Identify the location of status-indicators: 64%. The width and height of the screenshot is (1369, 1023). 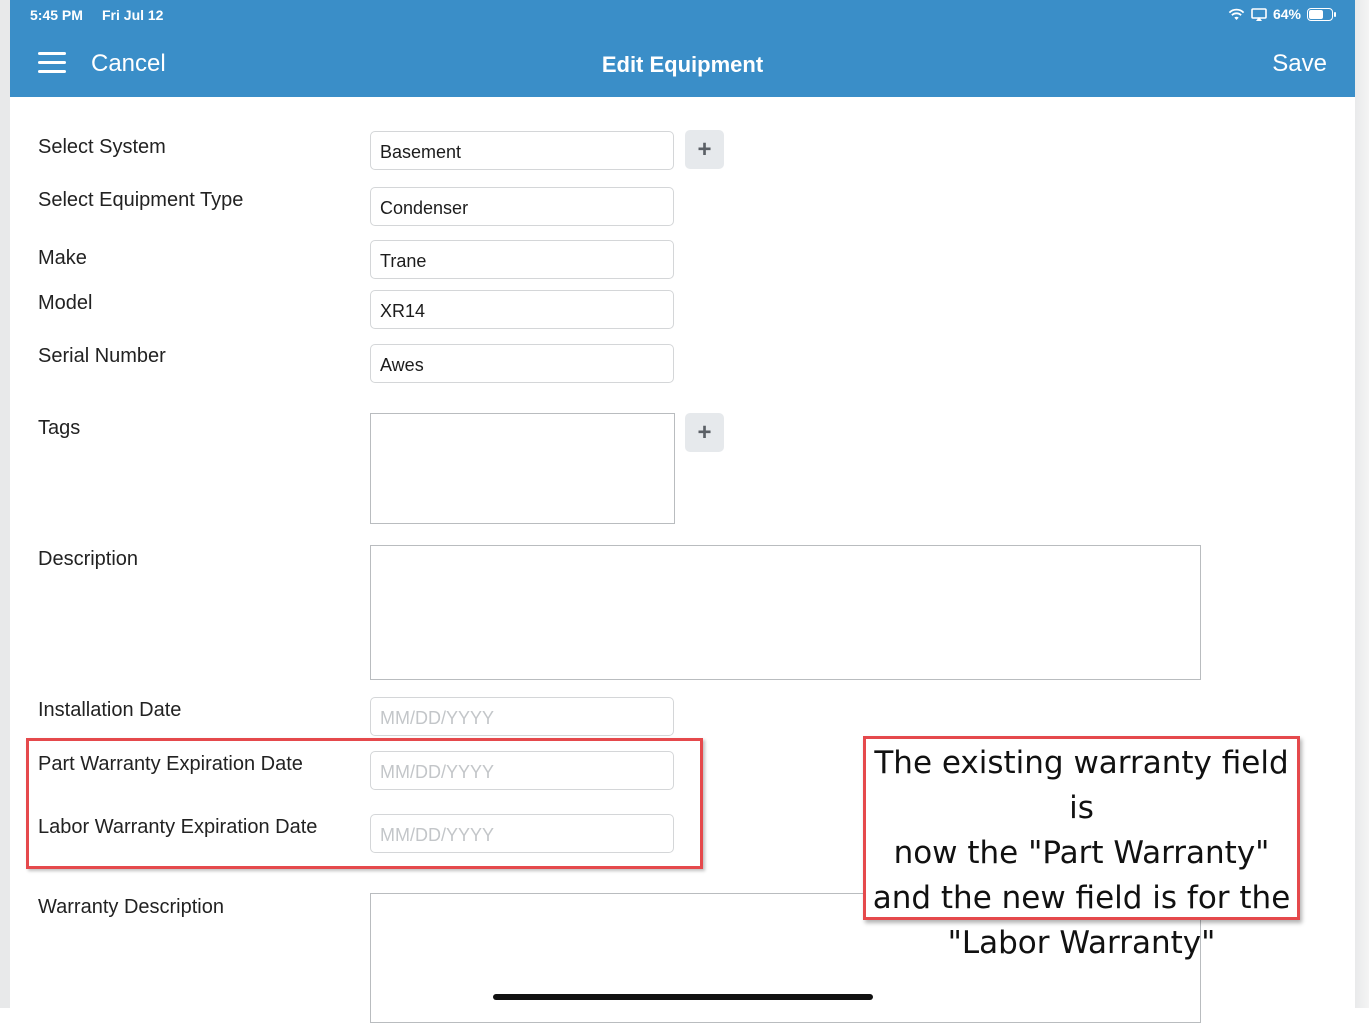
(1282, 14).